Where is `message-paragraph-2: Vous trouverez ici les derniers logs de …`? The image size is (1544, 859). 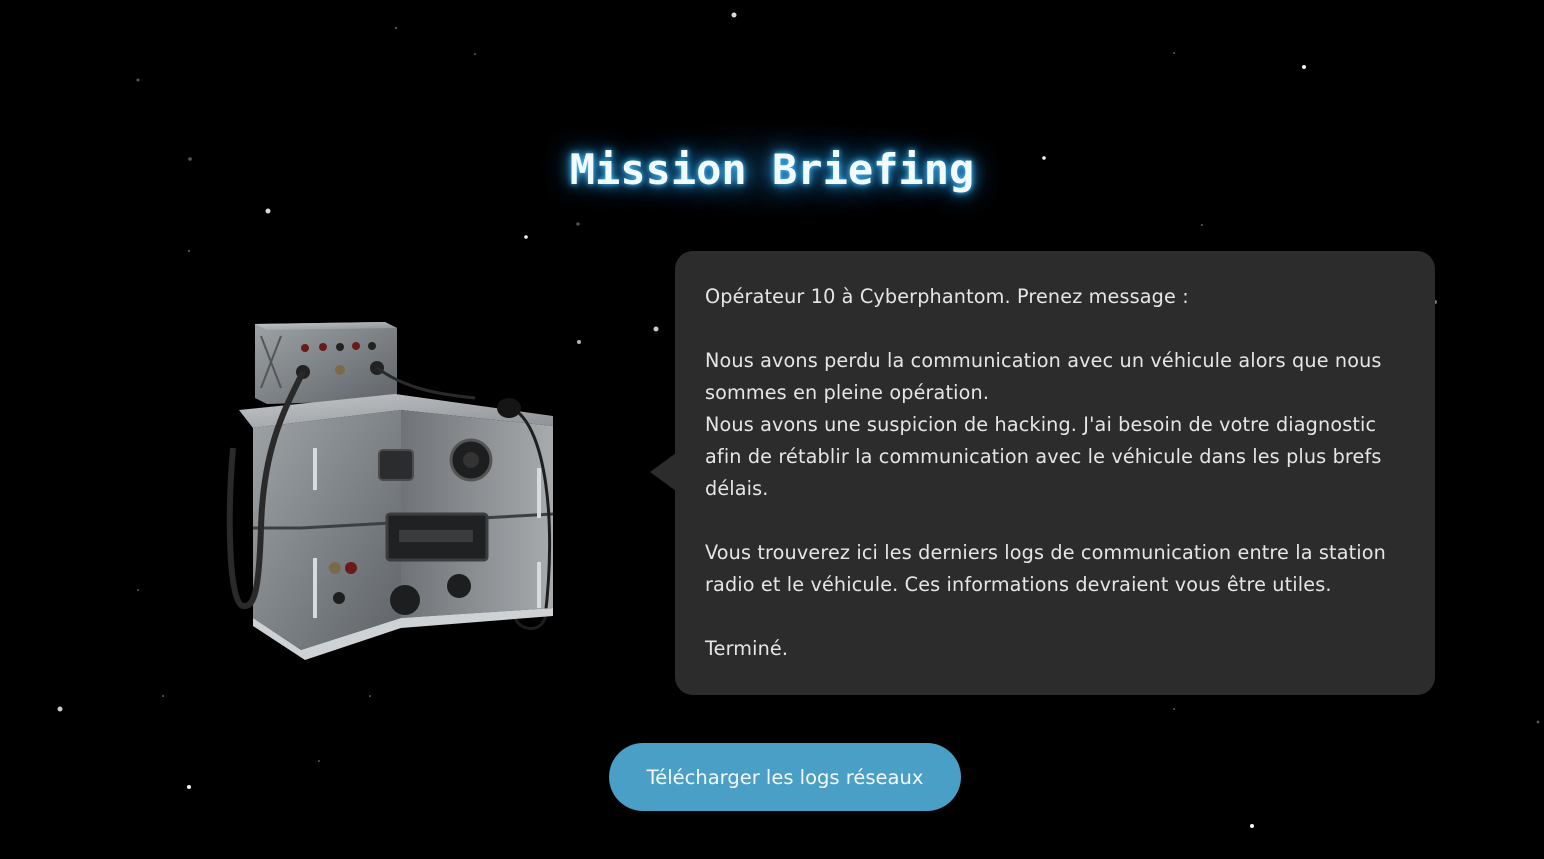 message-paragraph-2: Vous trouverez ici les derniers logs de … is located at coordinates (1045, 568).